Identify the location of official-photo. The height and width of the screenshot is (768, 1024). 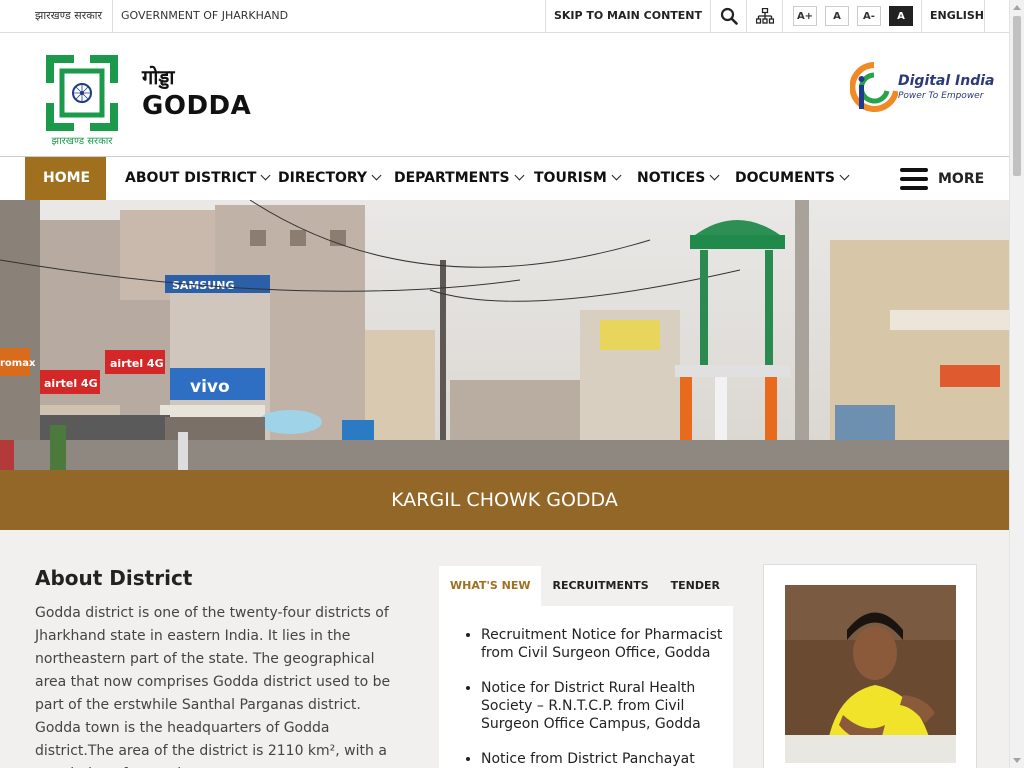
(870, 674).